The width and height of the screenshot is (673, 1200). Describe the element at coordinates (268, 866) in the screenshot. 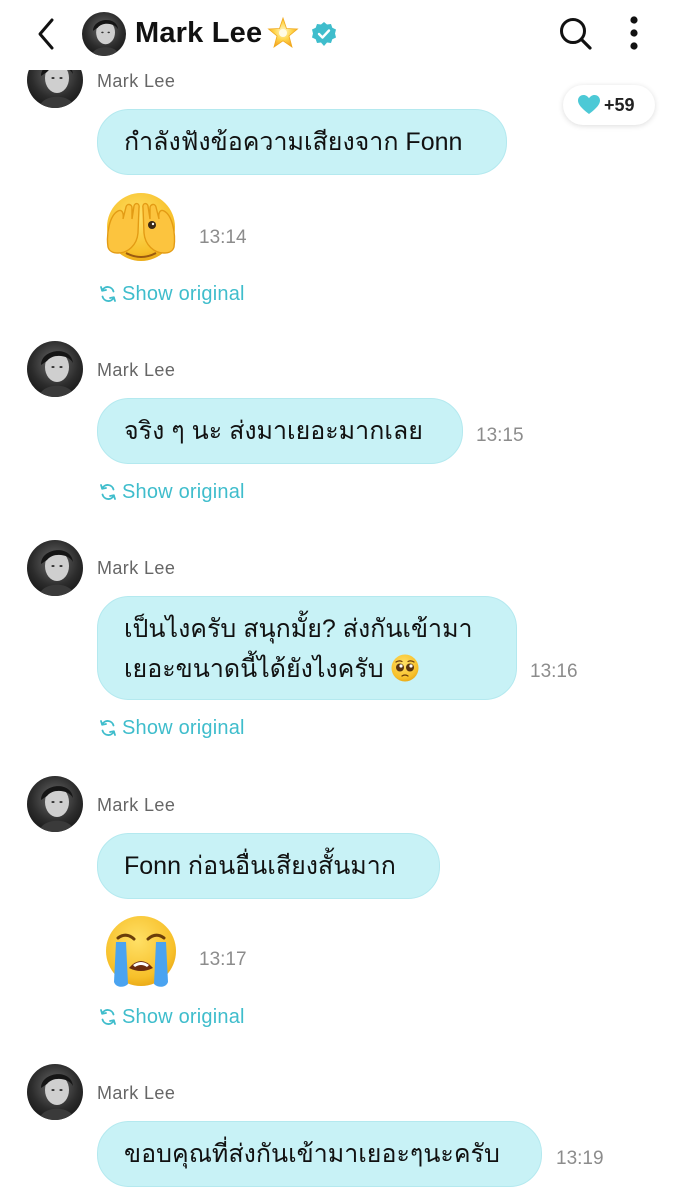

I see `message-bubble: Fonn ก่อนอื่นเสียงสั้นมาก` at that location.